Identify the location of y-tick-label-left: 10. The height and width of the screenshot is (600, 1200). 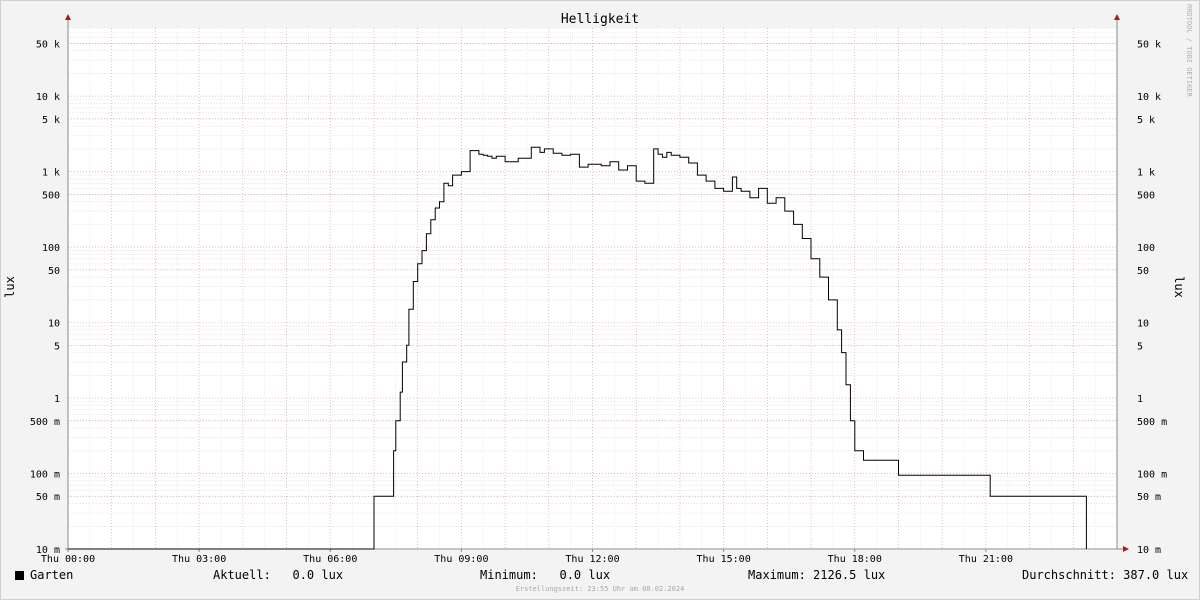
(54, 324).